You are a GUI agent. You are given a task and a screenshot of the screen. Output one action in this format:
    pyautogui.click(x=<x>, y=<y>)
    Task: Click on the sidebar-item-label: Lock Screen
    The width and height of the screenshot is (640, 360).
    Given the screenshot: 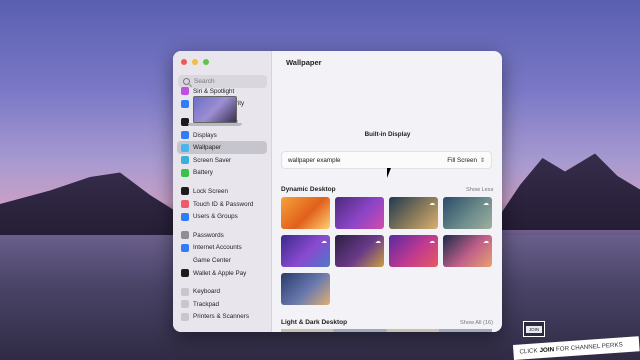 What is the action you would take?
    pyautogui.click(x=211, y=191)
    